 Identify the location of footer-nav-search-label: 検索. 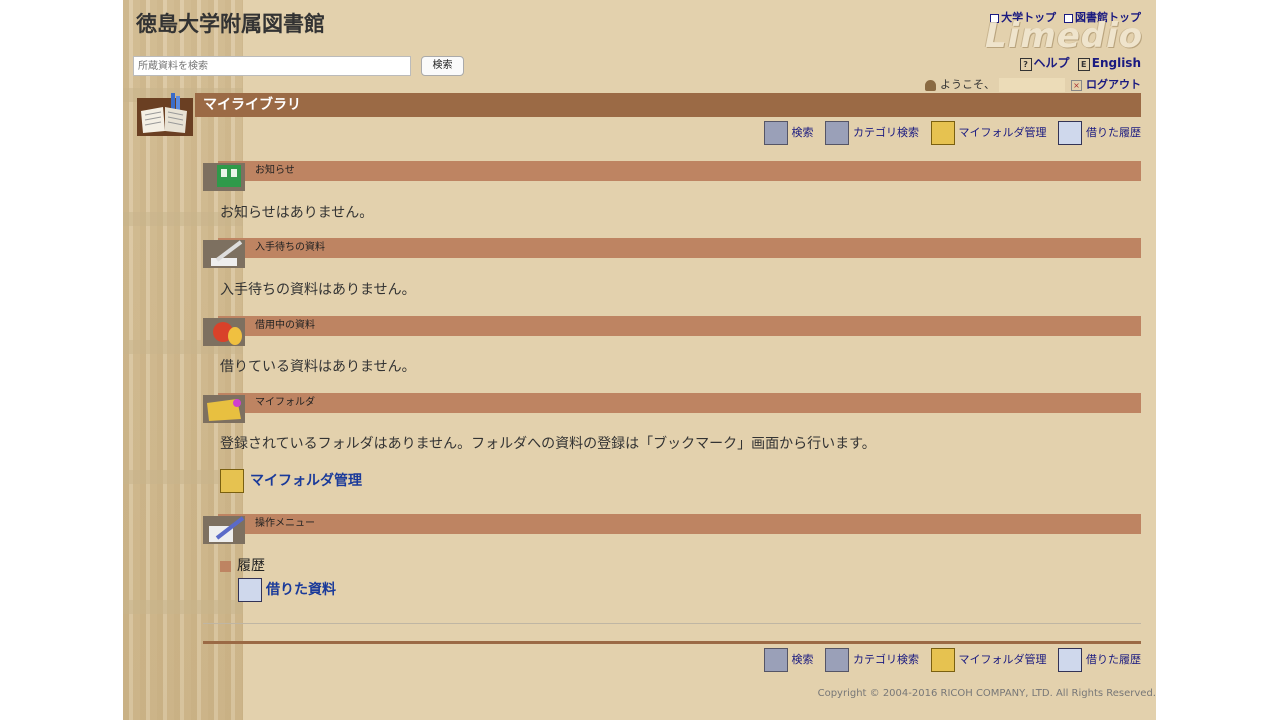
(802, 659).